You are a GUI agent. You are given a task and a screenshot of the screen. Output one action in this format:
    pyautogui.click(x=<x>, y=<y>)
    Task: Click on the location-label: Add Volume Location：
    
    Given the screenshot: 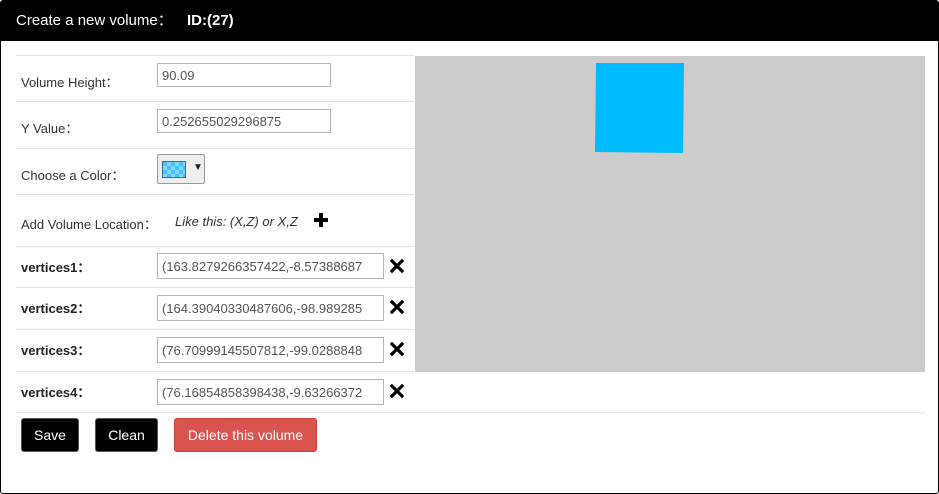 What is the action you would take?
    pyautogui.click(x=89, y=224)
    